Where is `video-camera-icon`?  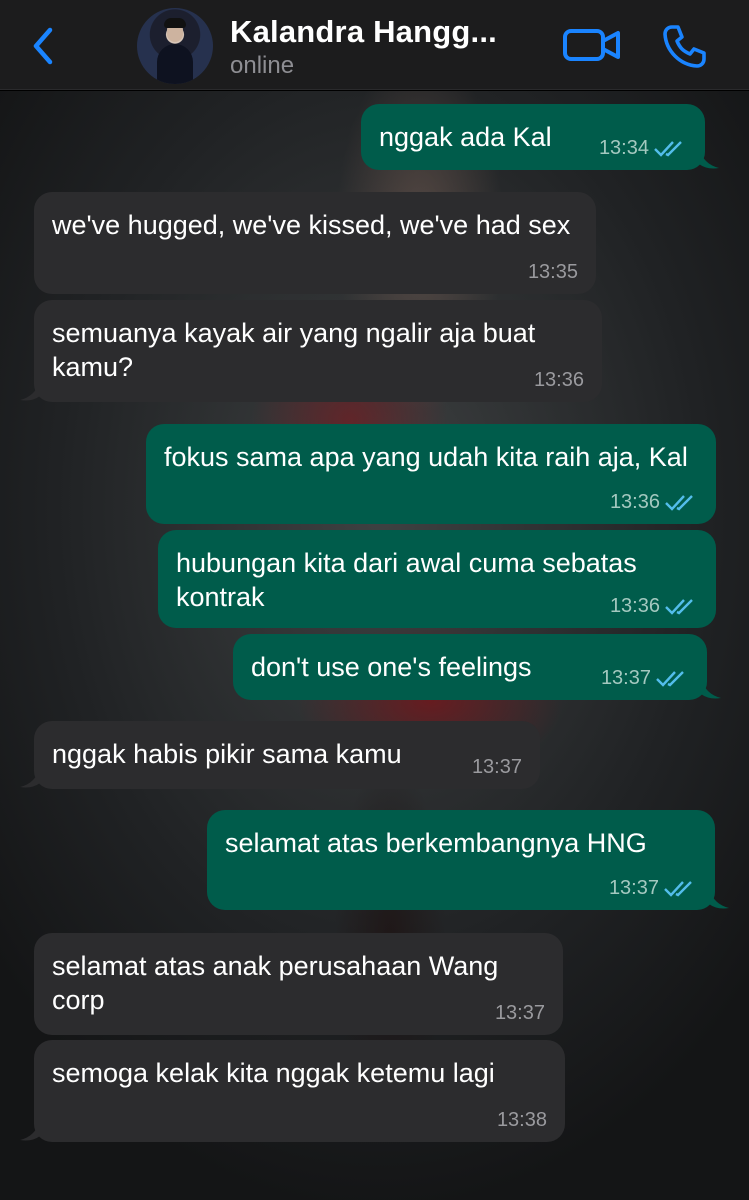 video-camera-icon is located at coordinates (592, 45).